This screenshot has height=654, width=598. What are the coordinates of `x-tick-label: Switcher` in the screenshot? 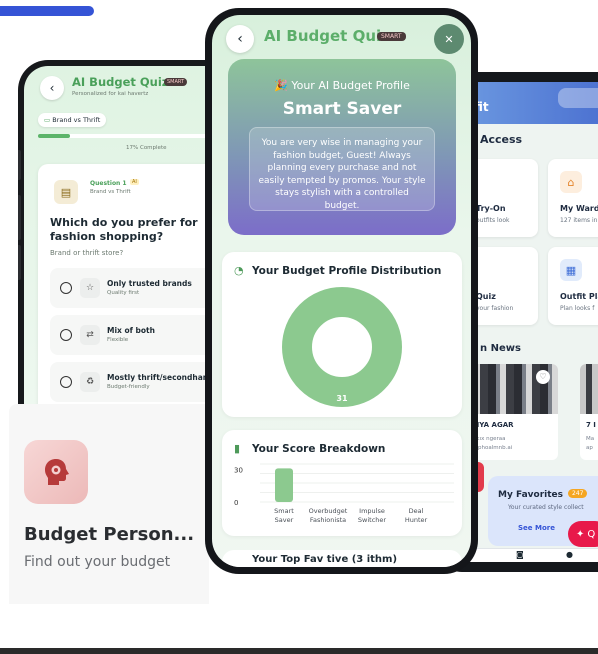 It's located at (372, 520).